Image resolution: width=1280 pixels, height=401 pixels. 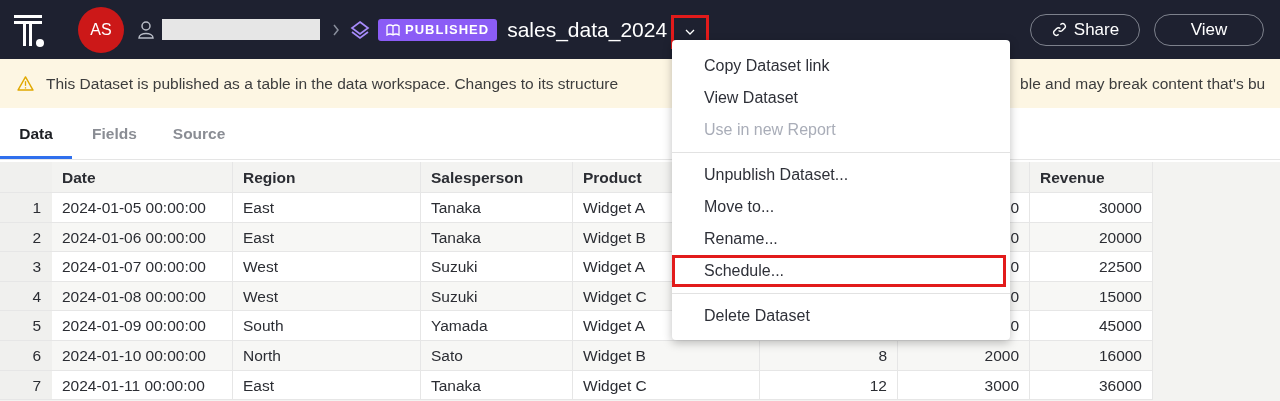 I want to click on table-cell: Widget C, so click(x=666, y=385).